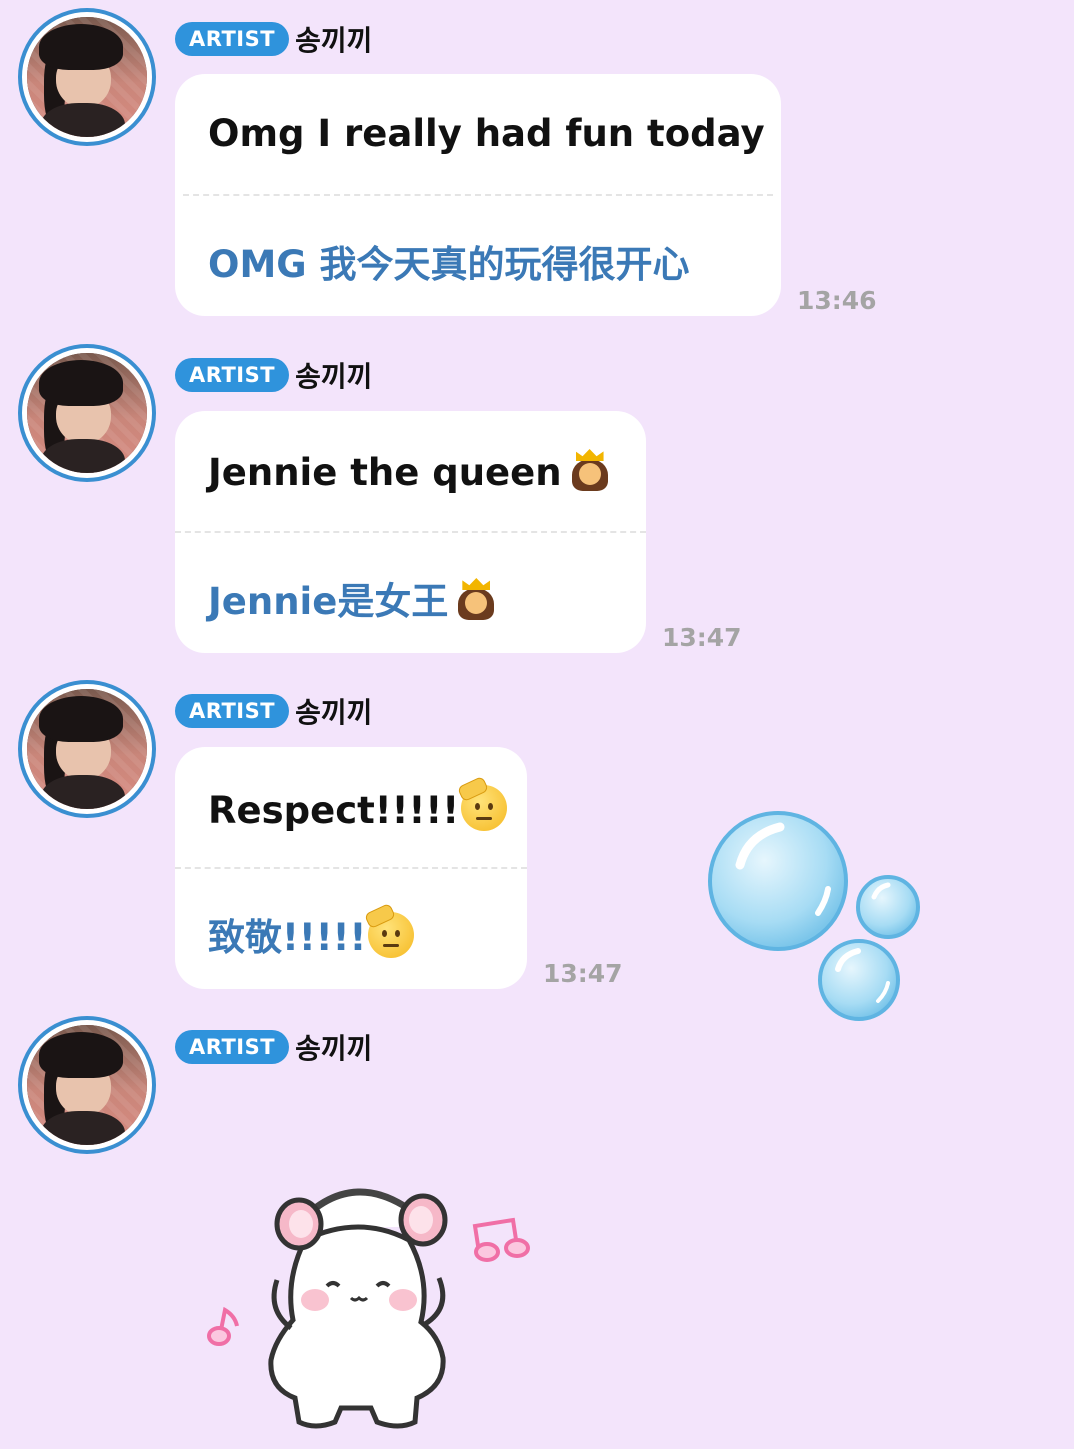 The height and width of the screenshot is (1449, 1074). I want to click on message-bubble: Jennie the queen Jennie是女王, so click(410, 532).